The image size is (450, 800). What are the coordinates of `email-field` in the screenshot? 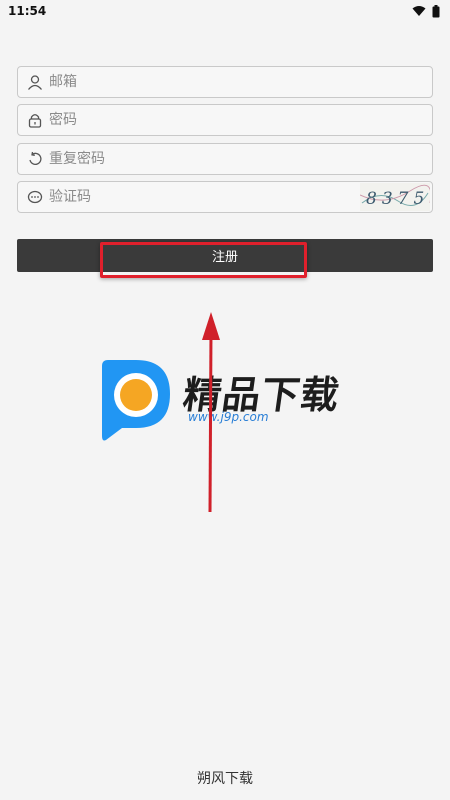 It's located at (225, 82).